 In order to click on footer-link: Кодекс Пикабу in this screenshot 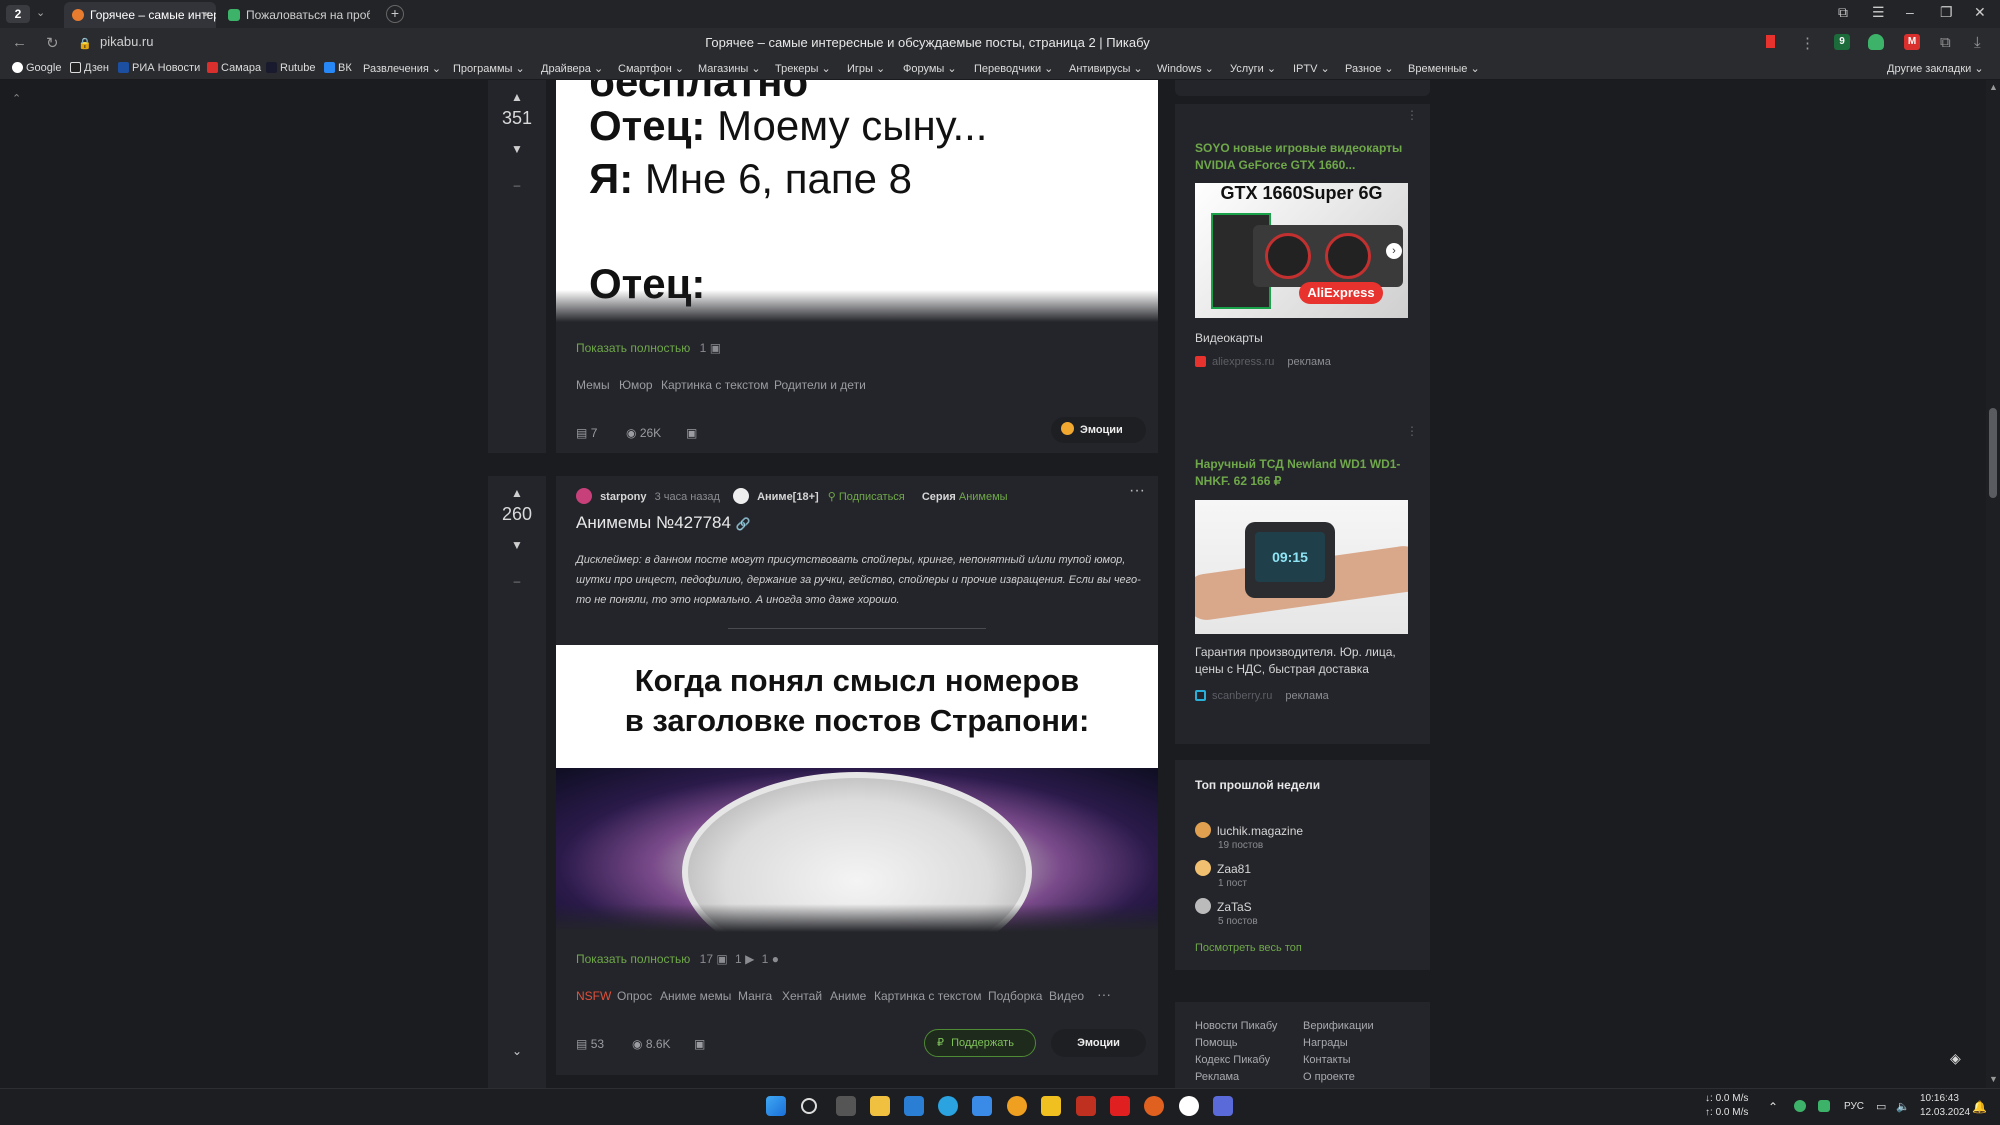, I will do `click(1232, 1060)`.